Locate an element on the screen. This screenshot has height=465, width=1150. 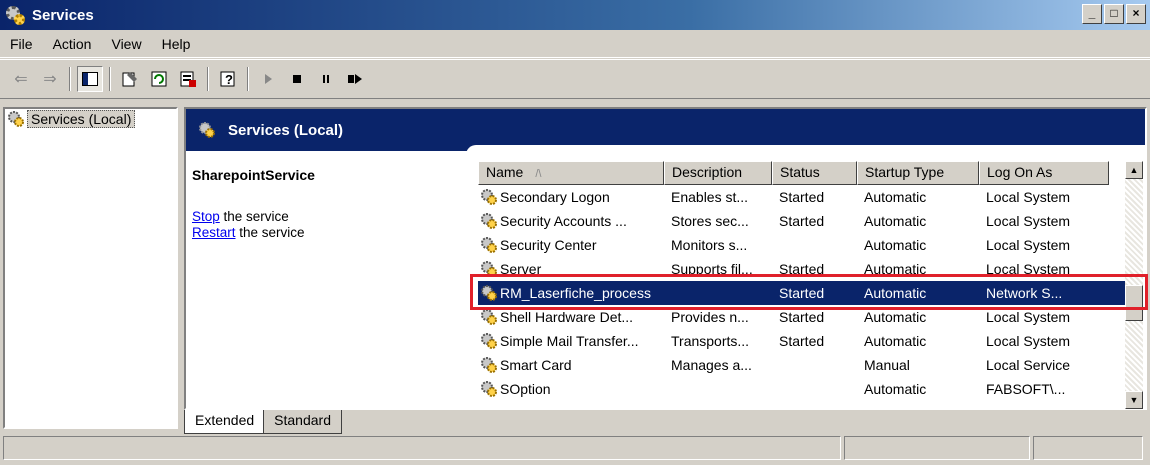
column-header-description: Description is located at coordinates (718, 173).